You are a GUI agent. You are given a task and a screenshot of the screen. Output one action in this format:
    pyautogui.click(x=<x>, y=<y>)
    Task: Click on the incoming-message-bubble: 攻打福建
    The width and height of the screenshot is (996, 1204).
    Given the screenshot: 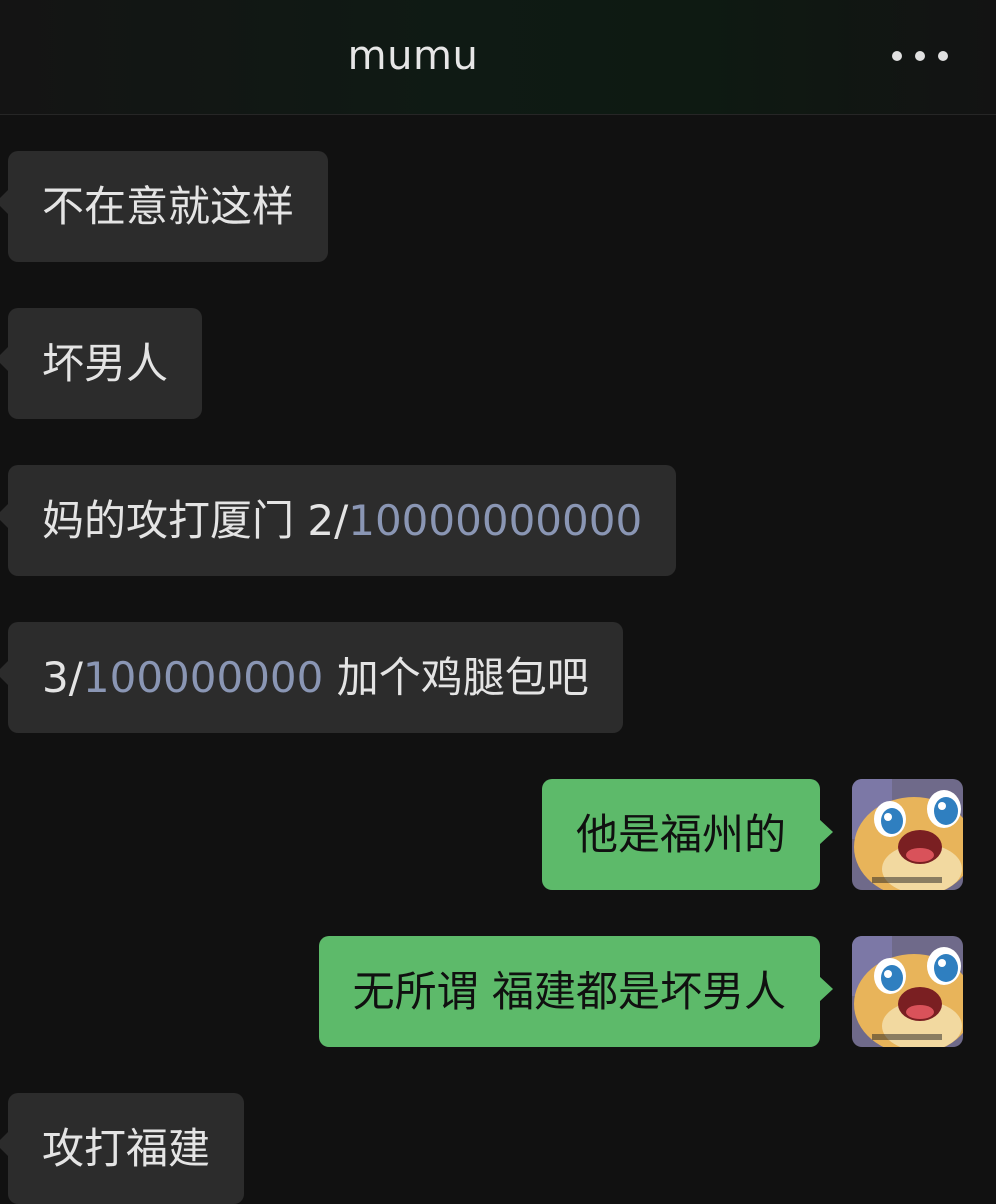 What is the action you would take?
    pyautogui.click(x=122, y=1148)
    